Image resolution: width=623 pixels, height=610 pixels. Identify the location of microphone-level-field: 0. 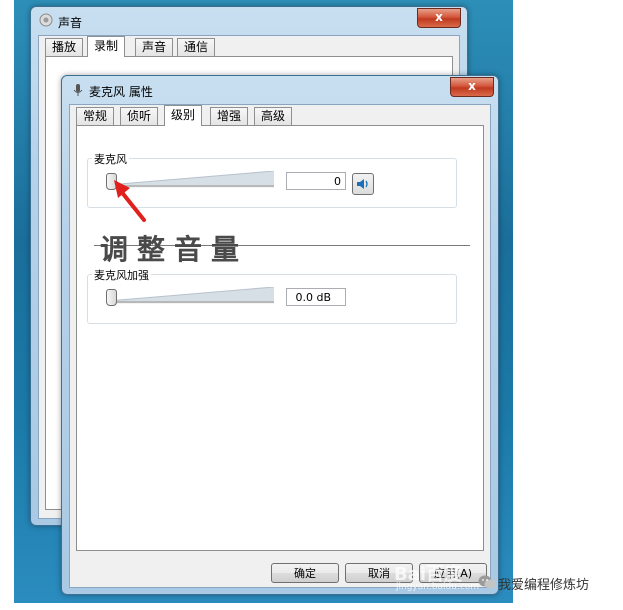
(316, 181).